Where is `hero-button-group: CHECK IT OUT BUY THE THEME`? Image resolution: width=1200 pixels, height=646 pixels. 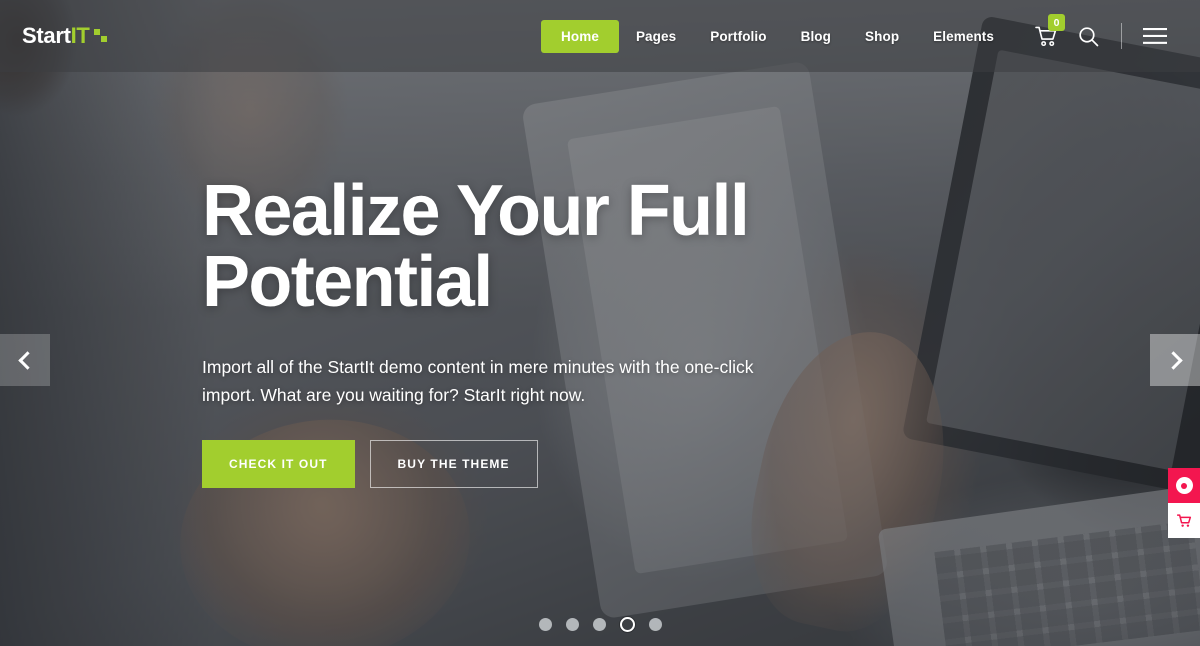
hero-button-group: CHECK IT OUT BUY THE THEME is located at coordinates (532, 463).